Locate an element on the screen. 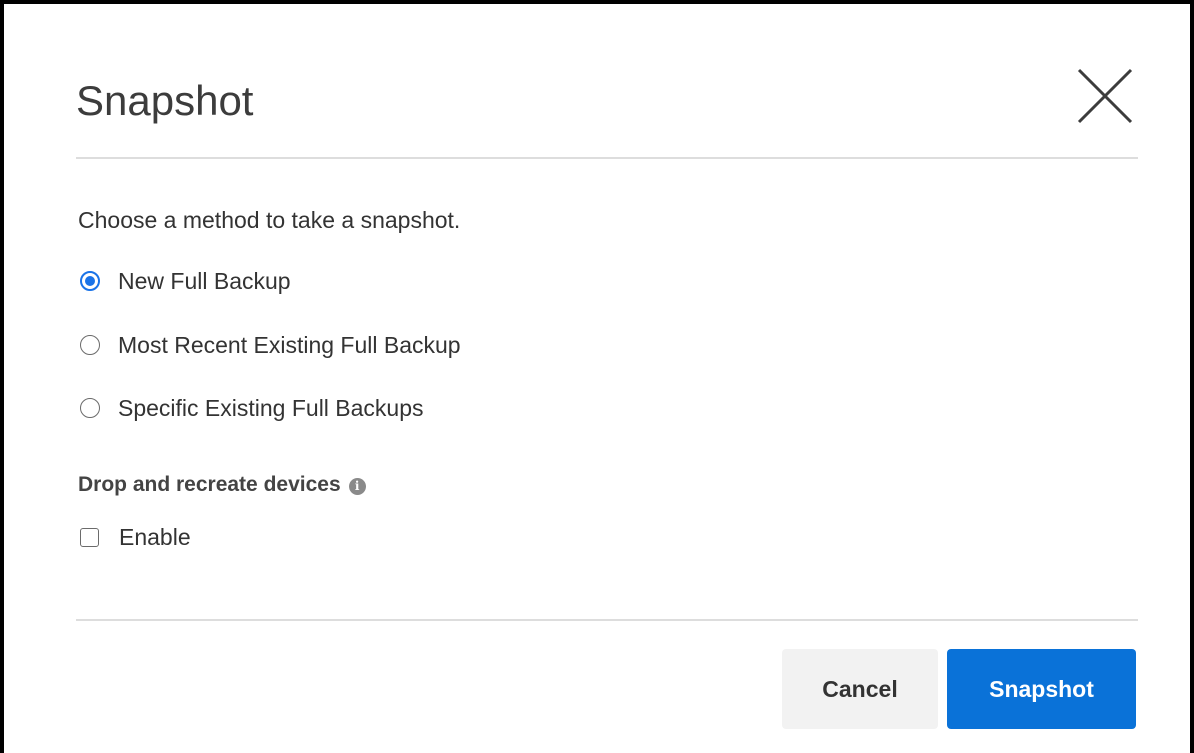 This screenshot has height=753, width=1194. close-button is located at coordinates (1105, 96).